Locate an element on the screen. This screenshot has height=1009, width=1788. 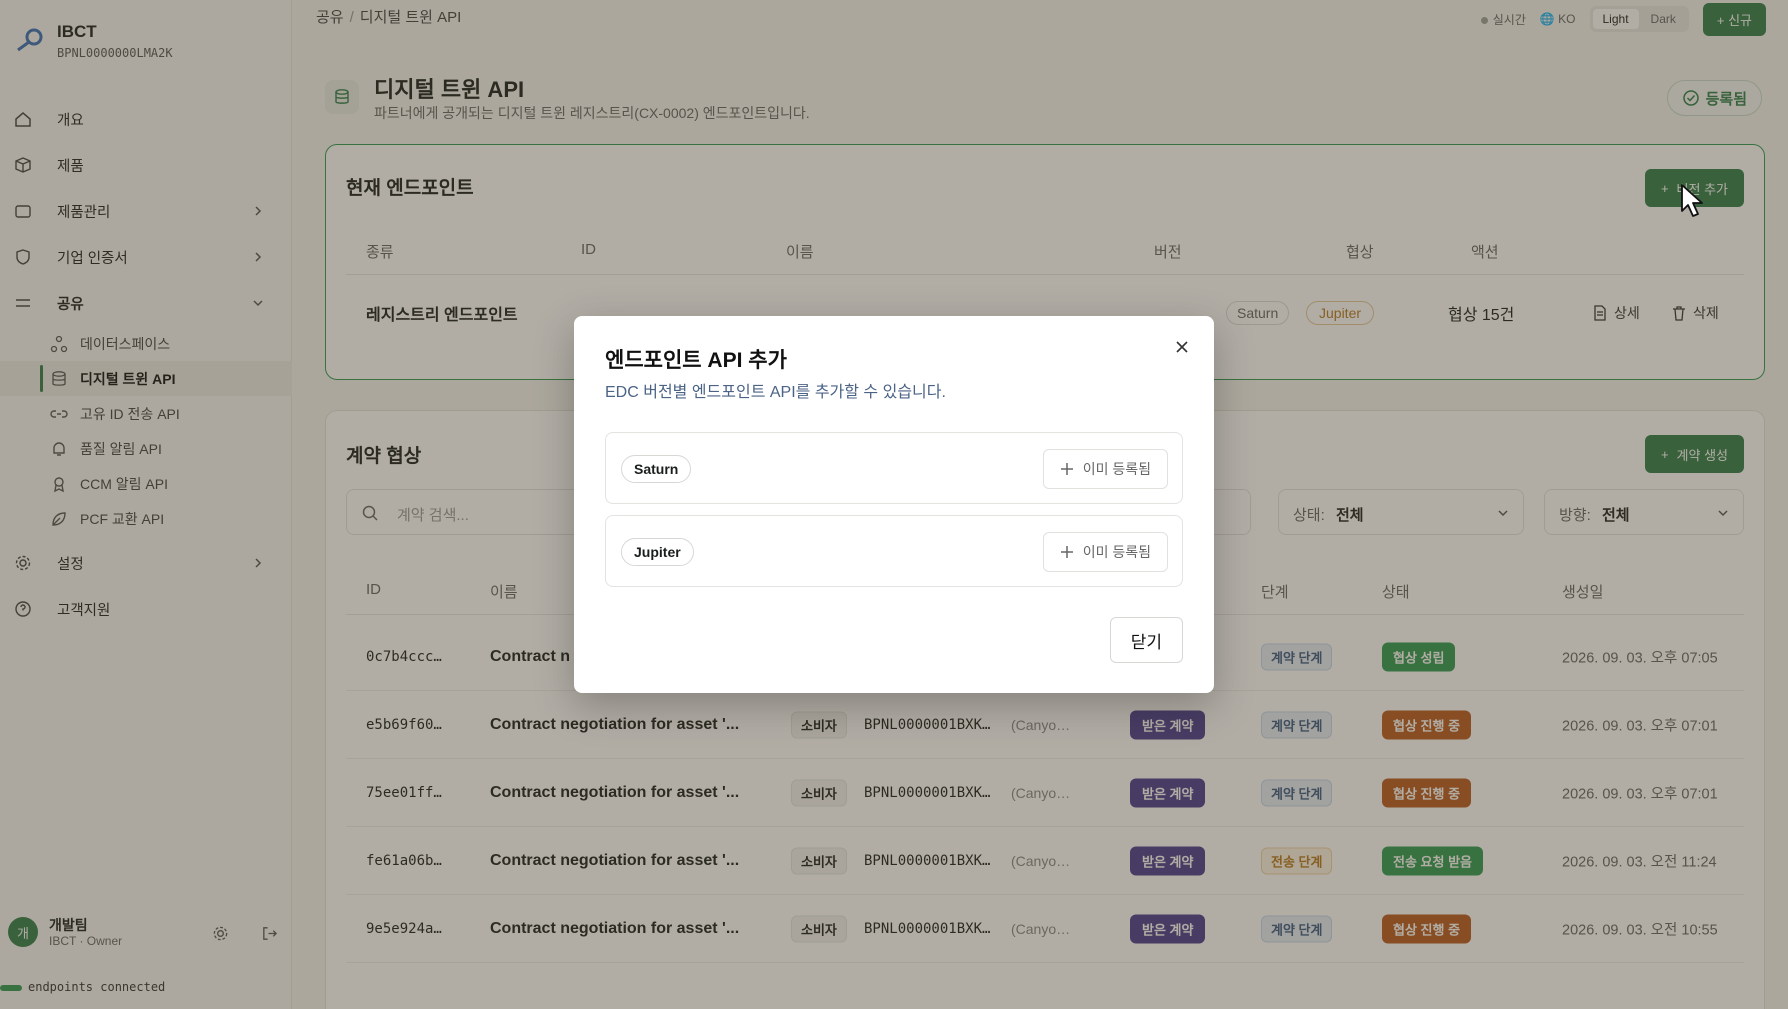
add-saturn-button: 이미 등록됨 is located at coordinates (1105, 469).